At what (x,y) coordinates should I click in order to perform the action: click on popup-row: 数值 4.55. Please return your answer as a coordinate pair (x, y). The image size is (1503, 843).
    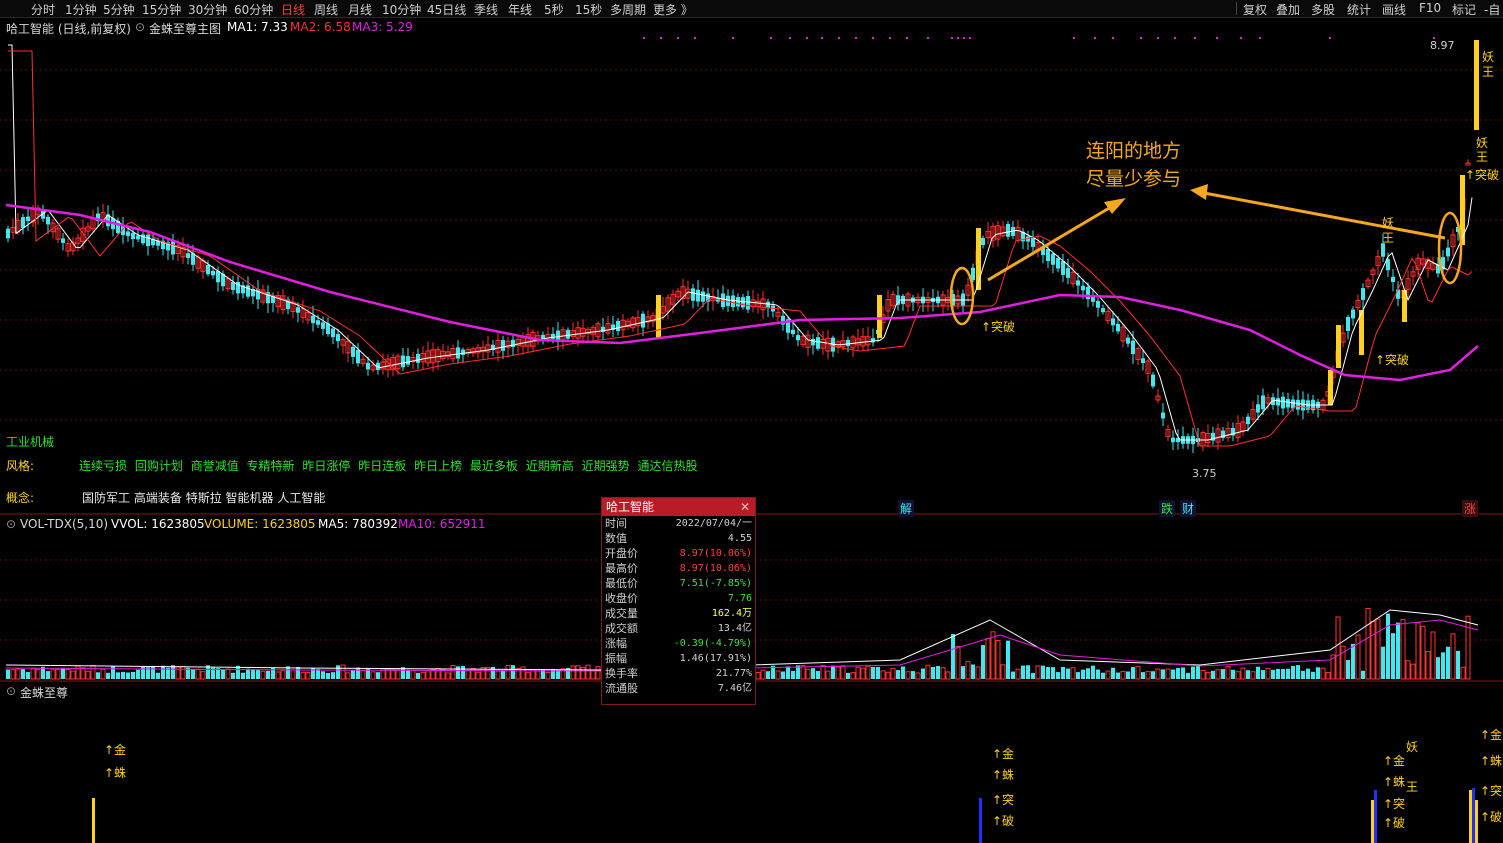
    Looking at the image, I should click on (678, 538).